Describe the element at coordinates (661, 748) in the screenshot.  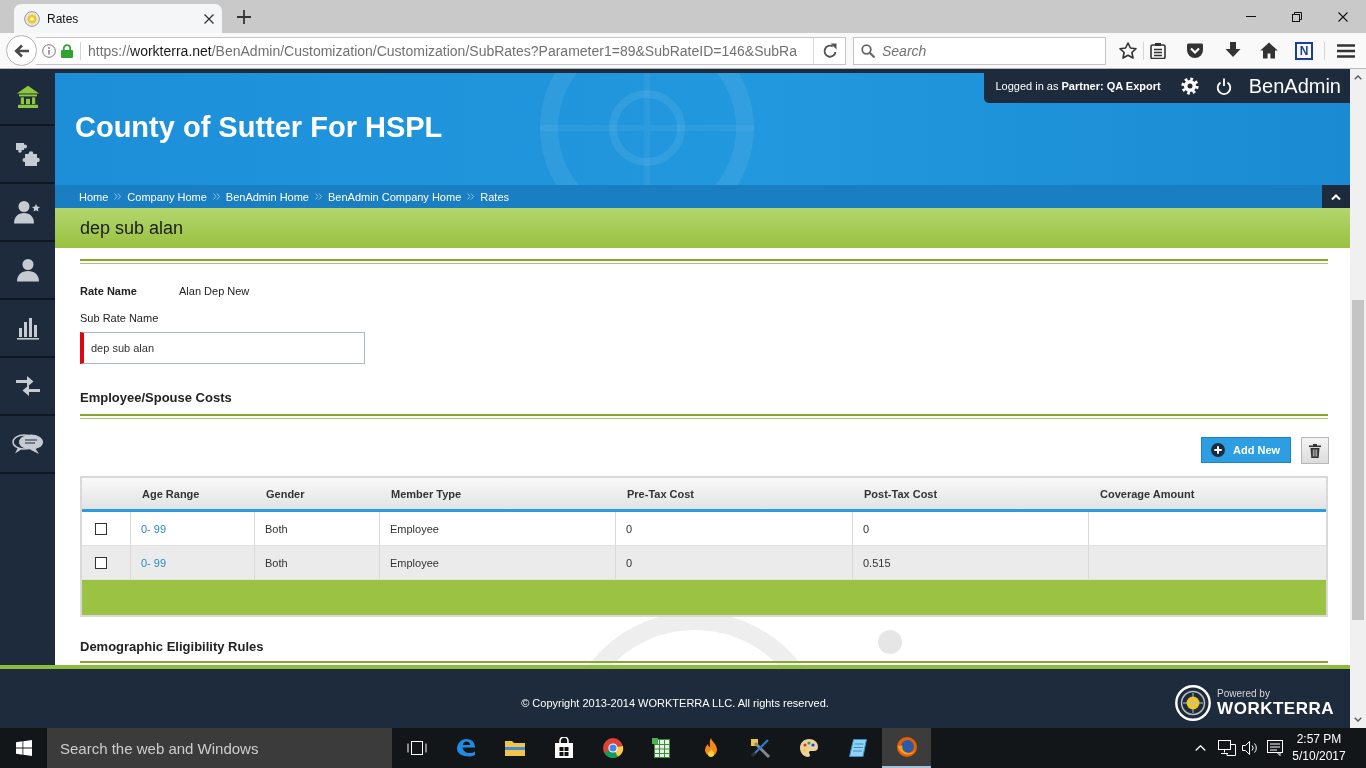
I see `spreadsheet-icon` at that location.